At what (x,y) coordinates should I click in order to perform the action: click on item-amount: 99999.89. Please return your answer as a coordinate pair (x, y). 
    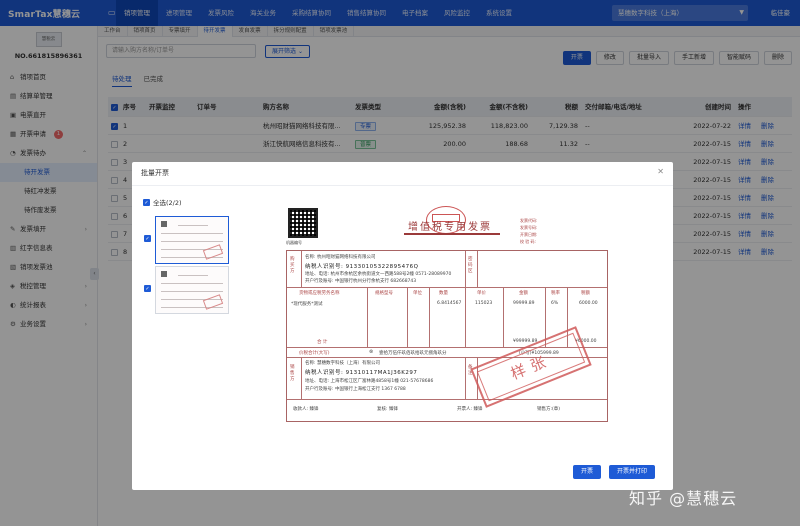
    Looking at the image, I should click on (524, 303).